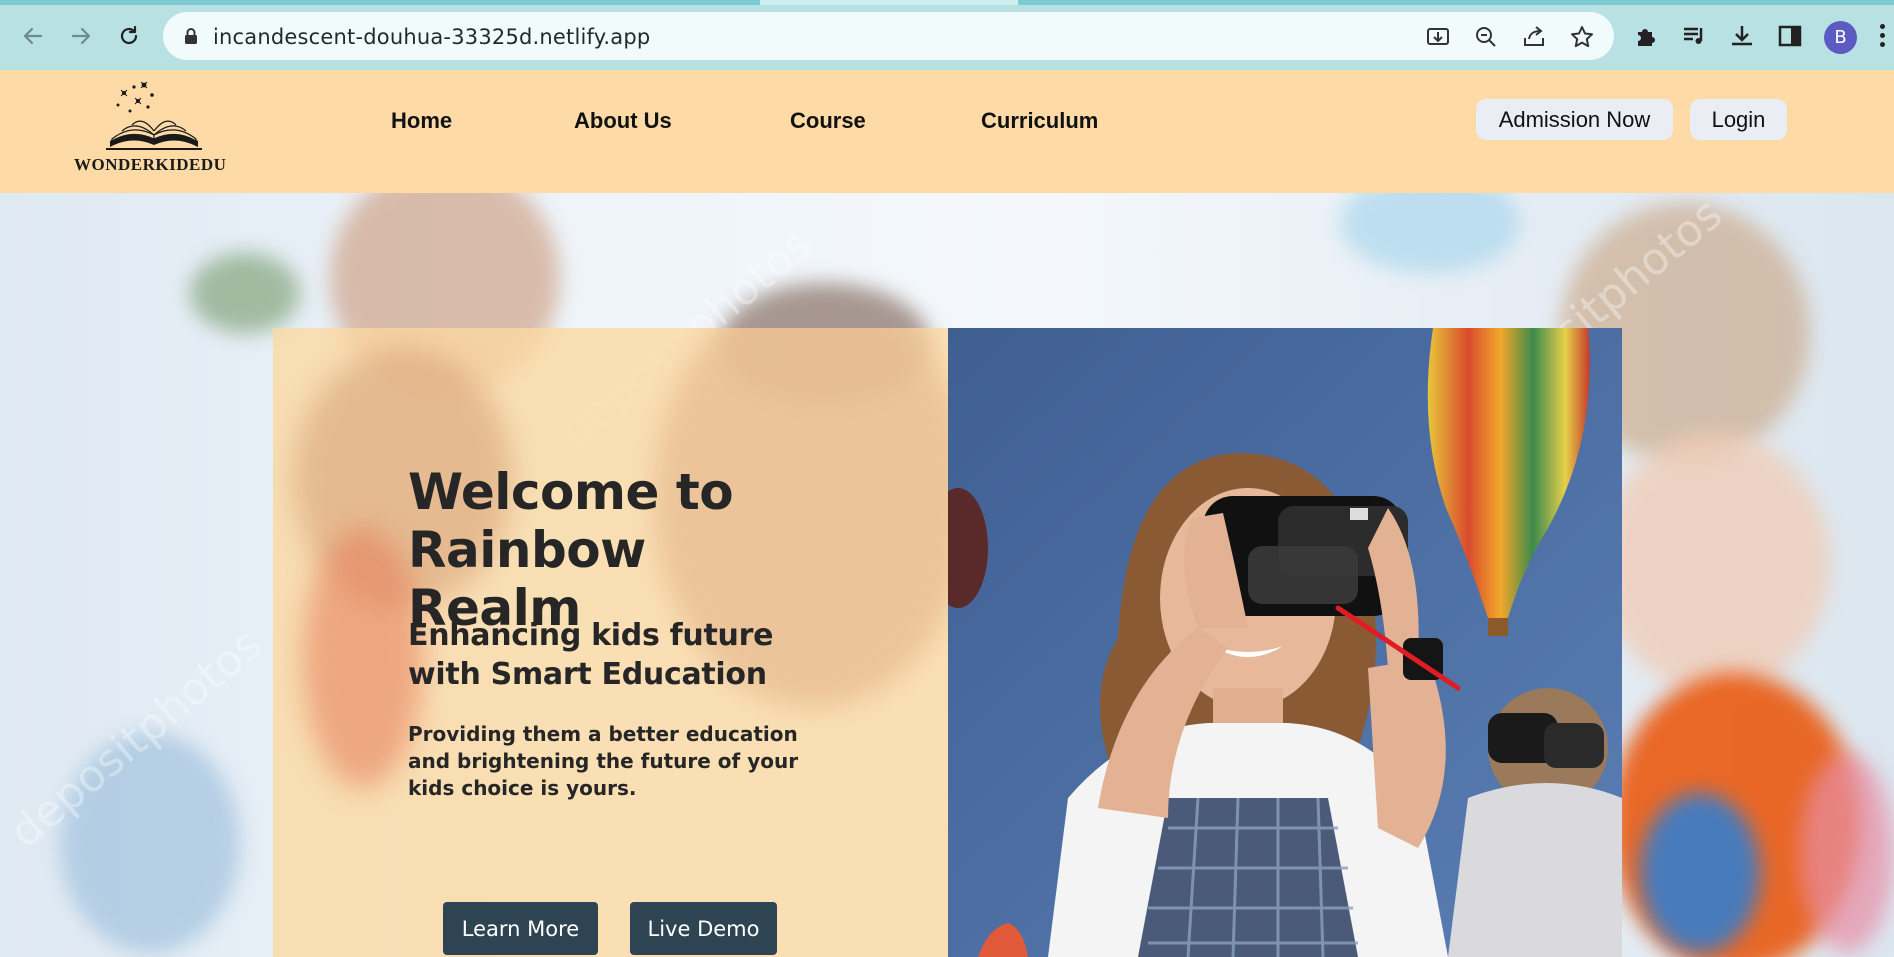  I want to click on zoom-icon, so click(1486, 37).